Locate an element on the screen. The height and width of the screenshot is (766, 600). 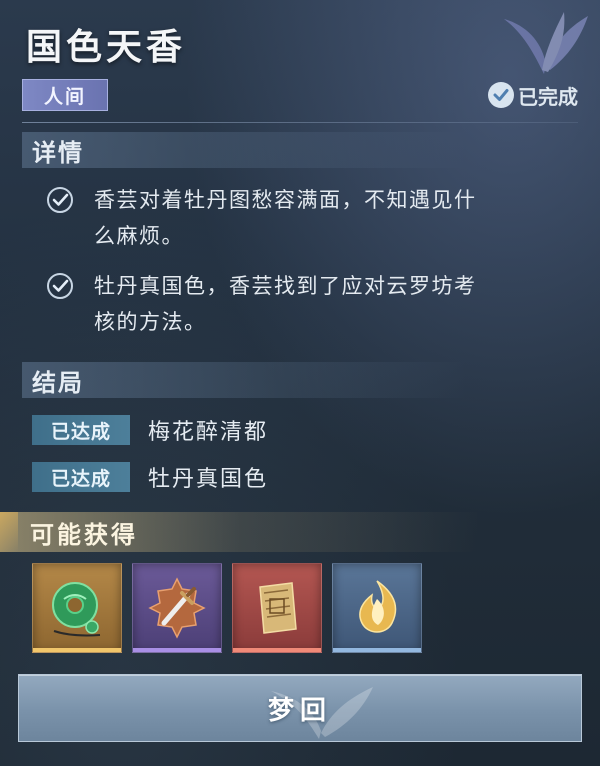
detail-text-line: 牡丹真国色，香芸找到了应对云罗坊考 is located at coordinates (285, 286).